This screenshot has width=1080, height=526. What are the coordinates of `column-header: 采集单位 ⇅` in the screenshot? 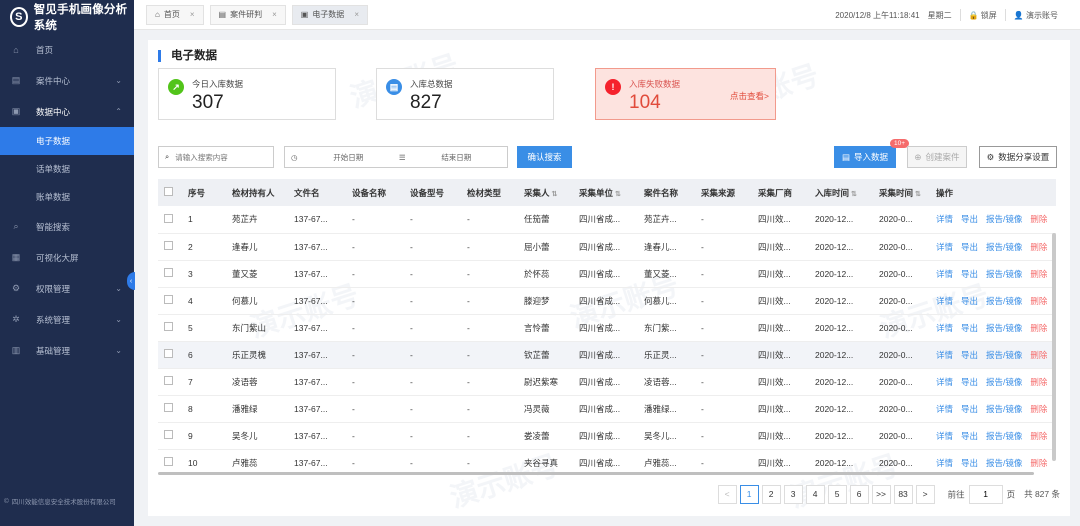 It's located at (605, 192).